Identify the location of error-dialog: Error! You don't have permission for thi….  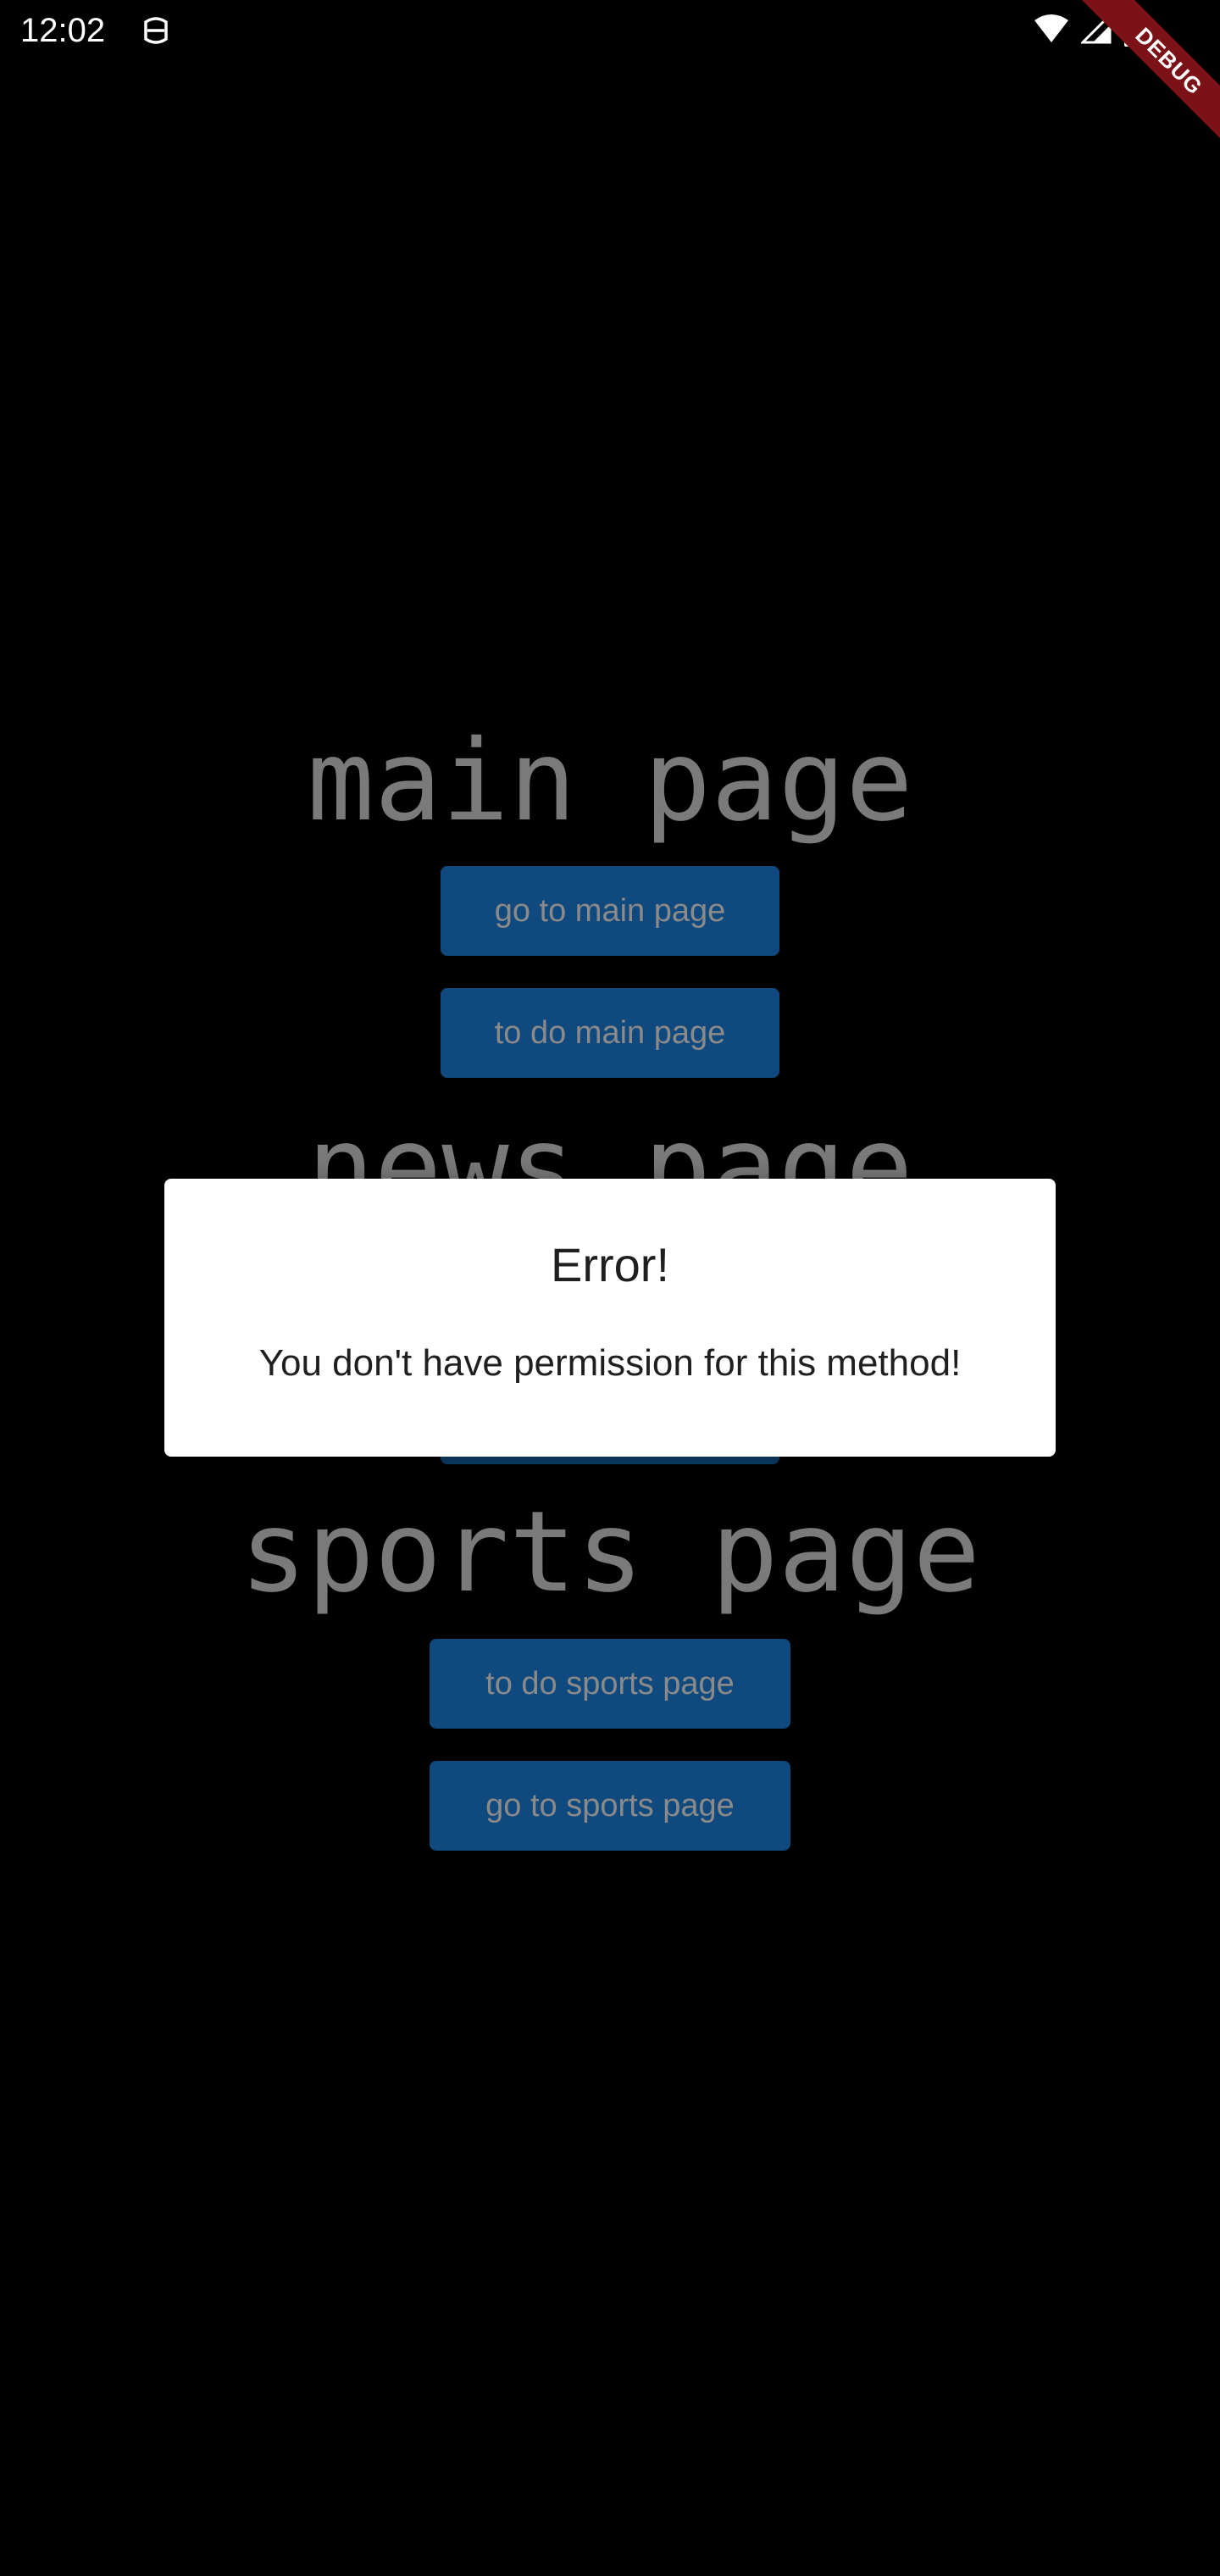
(610, 1318).